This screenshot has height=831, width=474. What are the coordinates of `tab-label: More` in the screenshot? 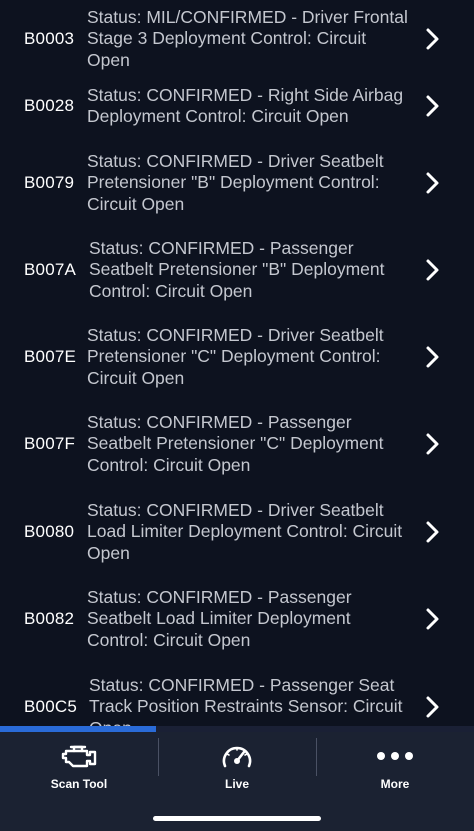 It's located at (395, 784).